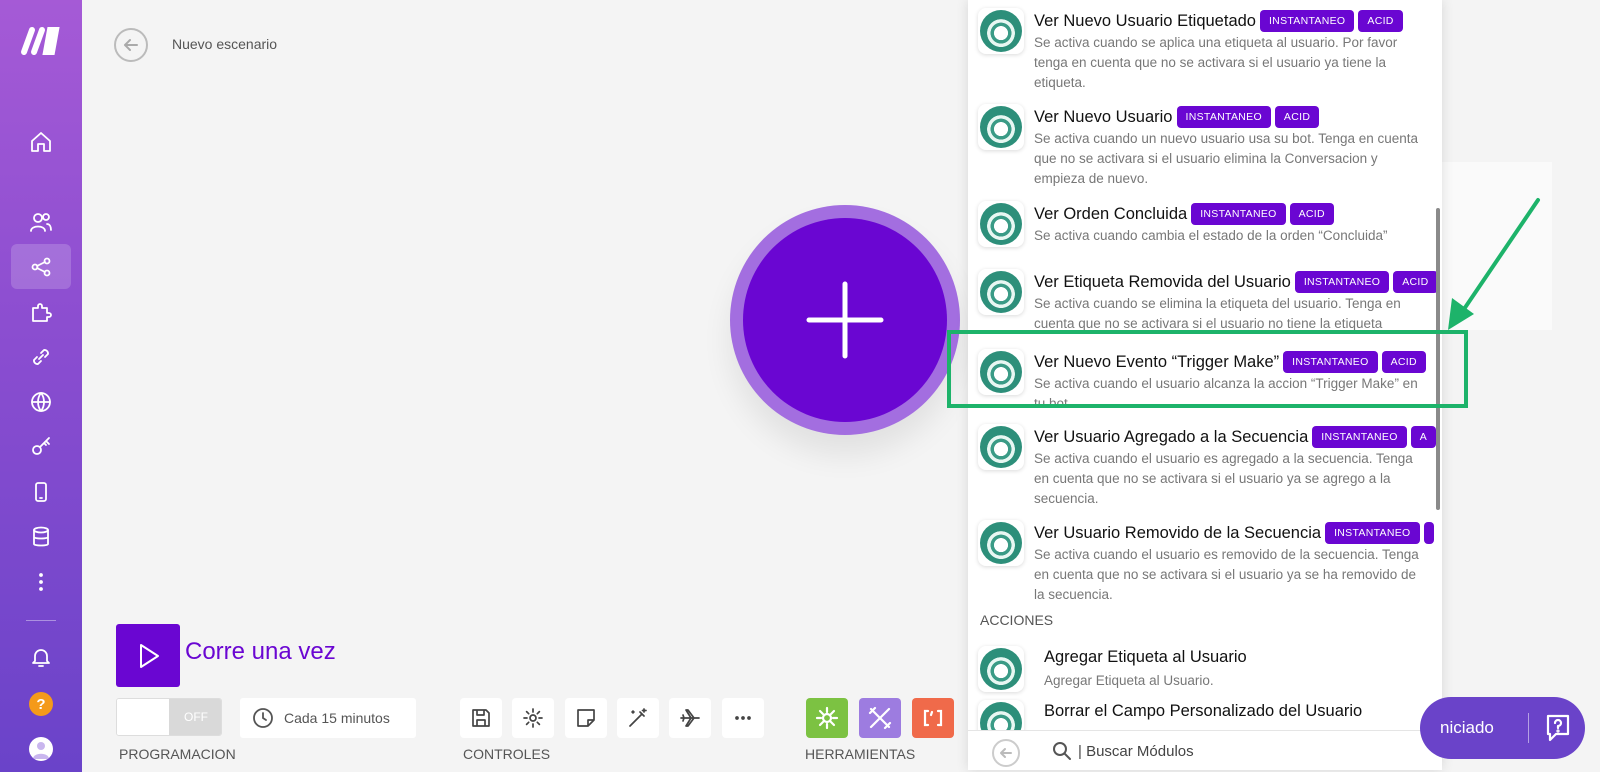  I want to click on tools-tool, so click(880, 718).